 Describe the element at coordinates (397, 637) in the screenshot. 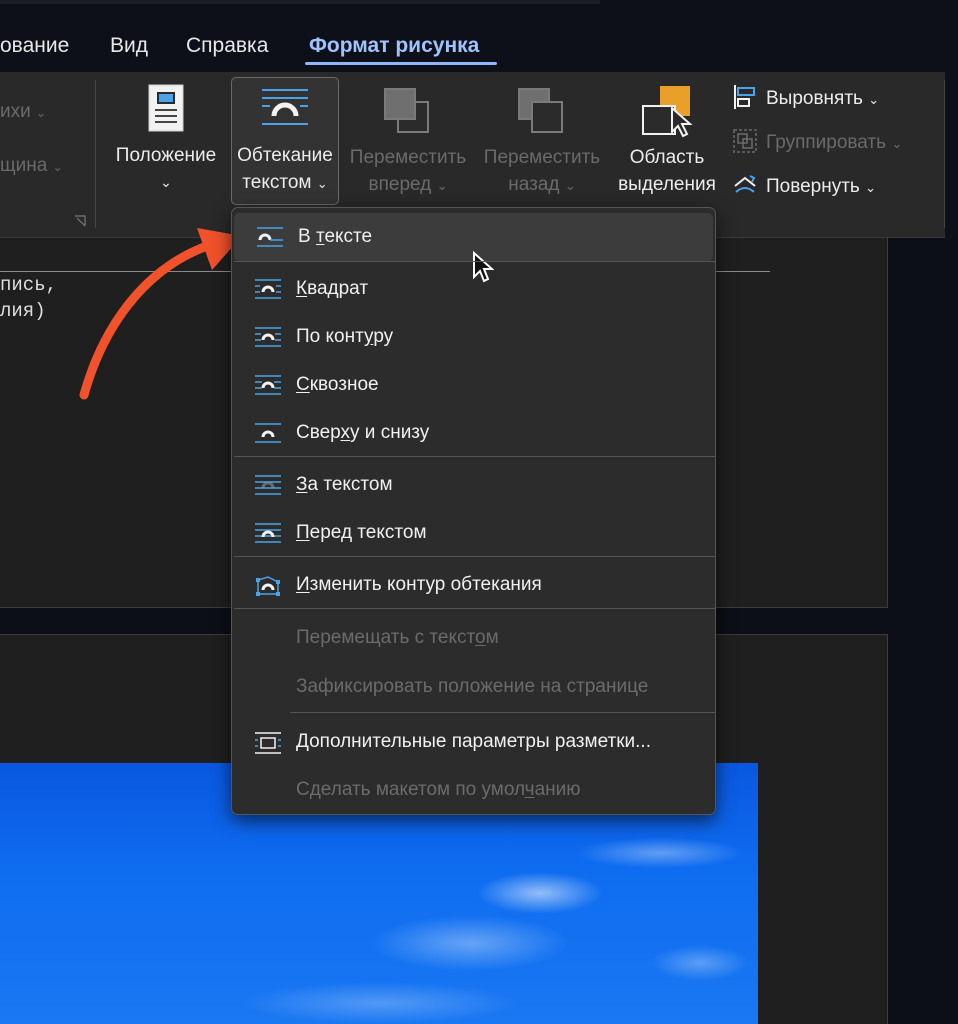

I see `menu-item-label: Перемещать с текстом` at that location.